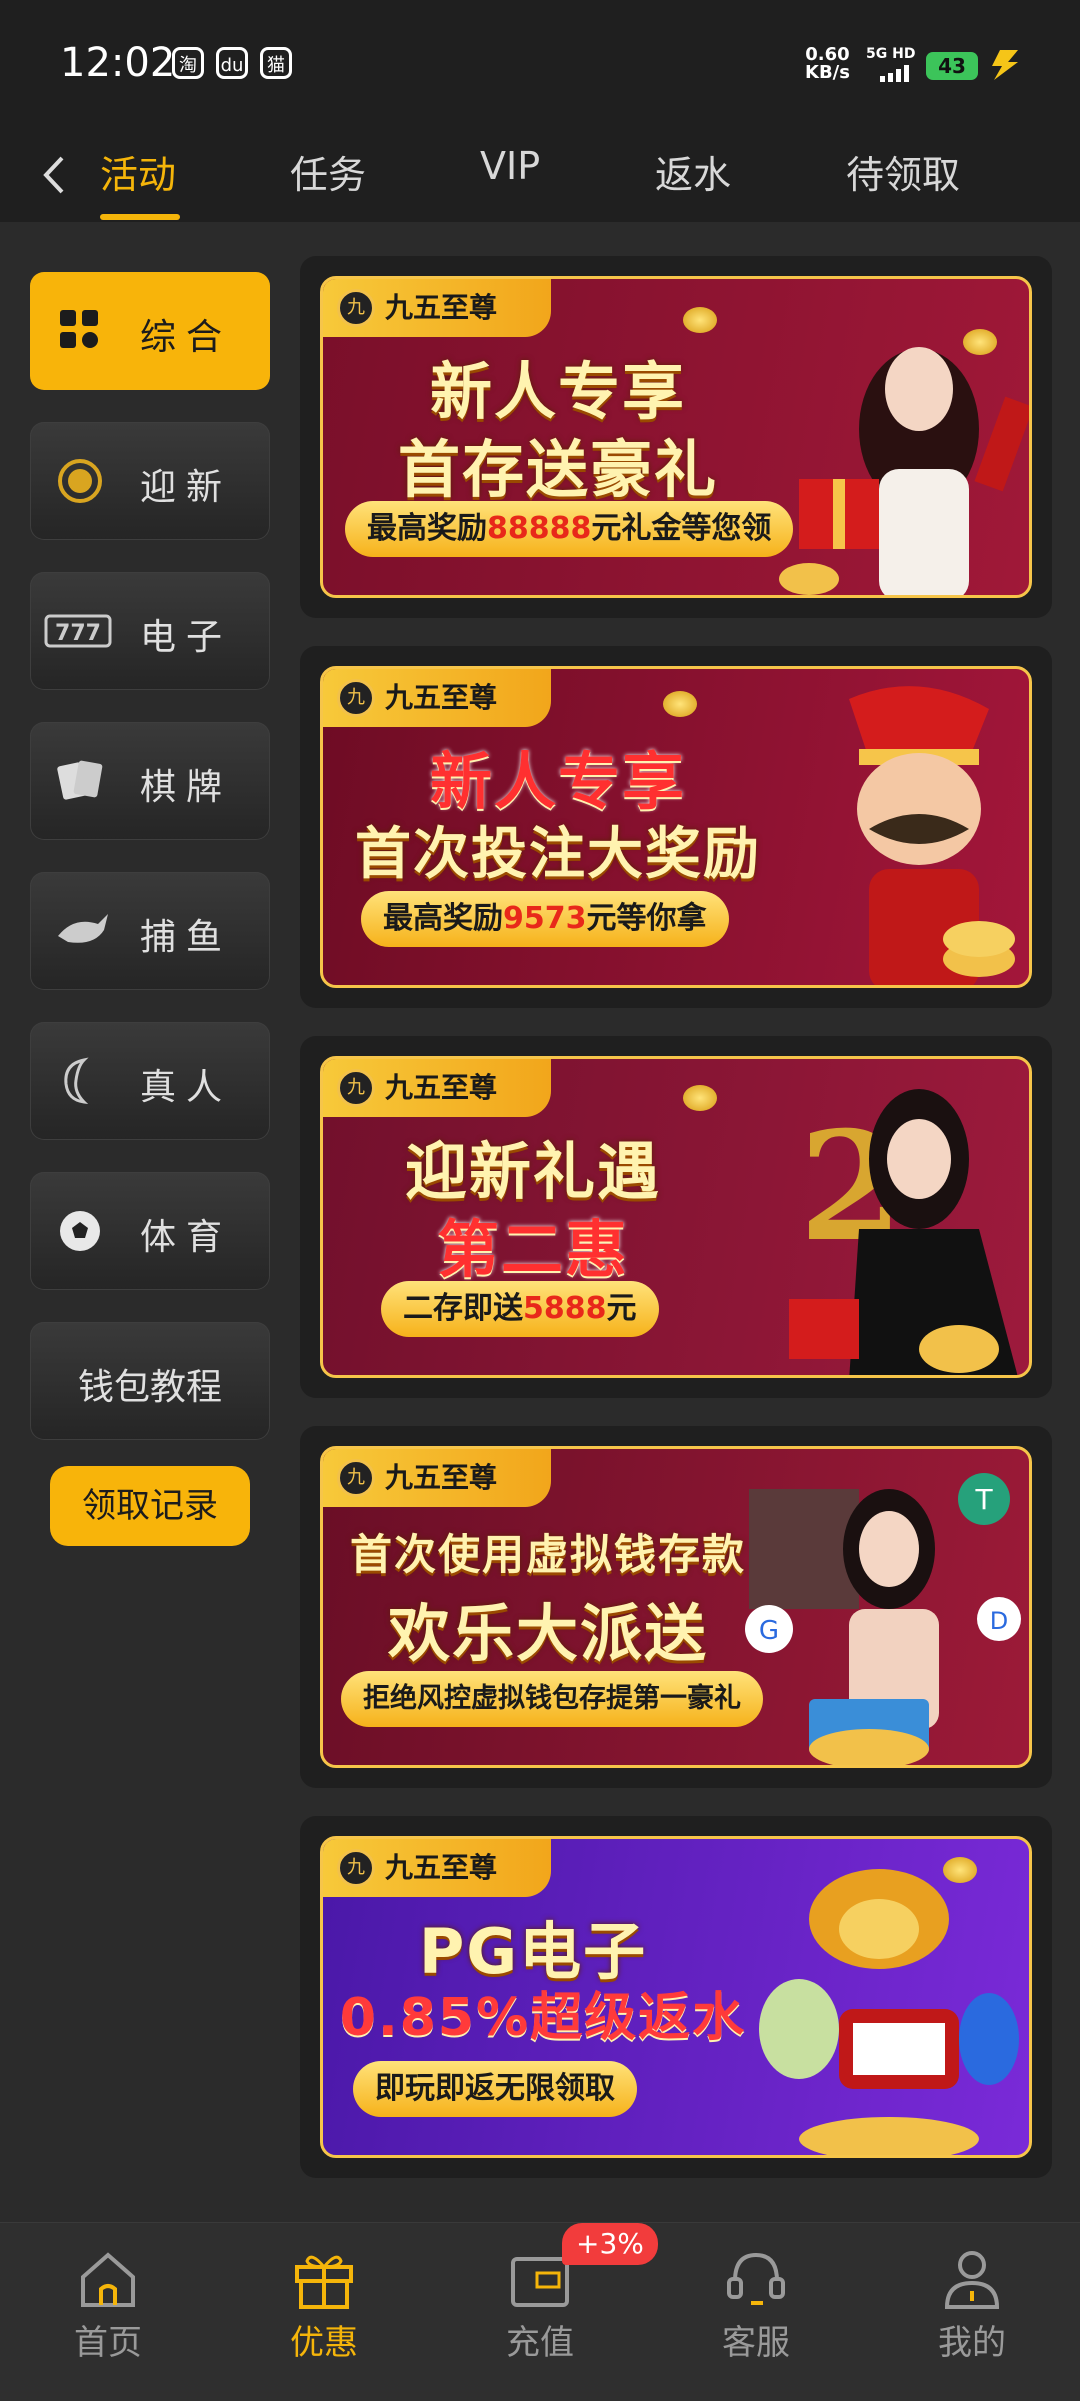  I want to click on nav-label: 首页, so click(108, 2343).